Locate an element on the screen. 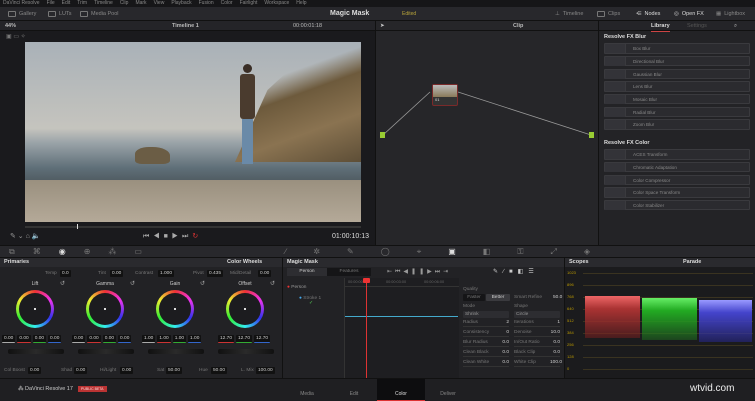 The height and width of the screenshot is (401, 755). source-input is located at coordinates (382, 135).